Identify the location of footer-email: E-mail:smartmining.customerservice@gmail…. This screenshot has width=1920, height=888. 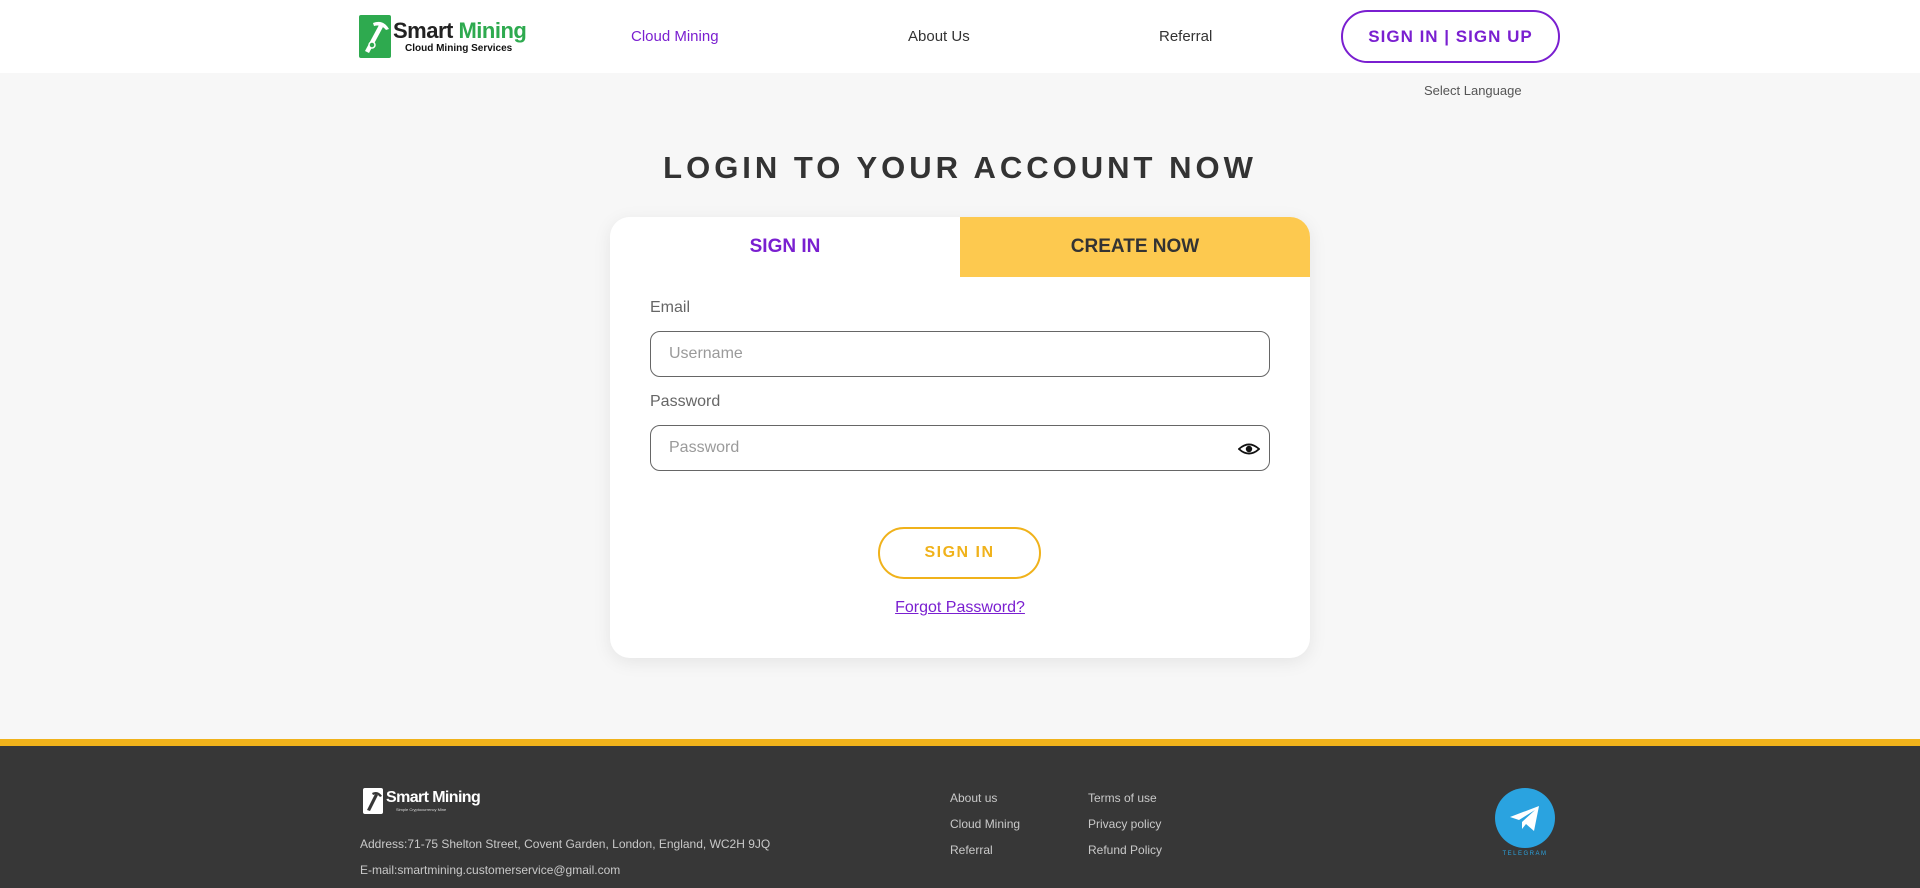
(490, 870).